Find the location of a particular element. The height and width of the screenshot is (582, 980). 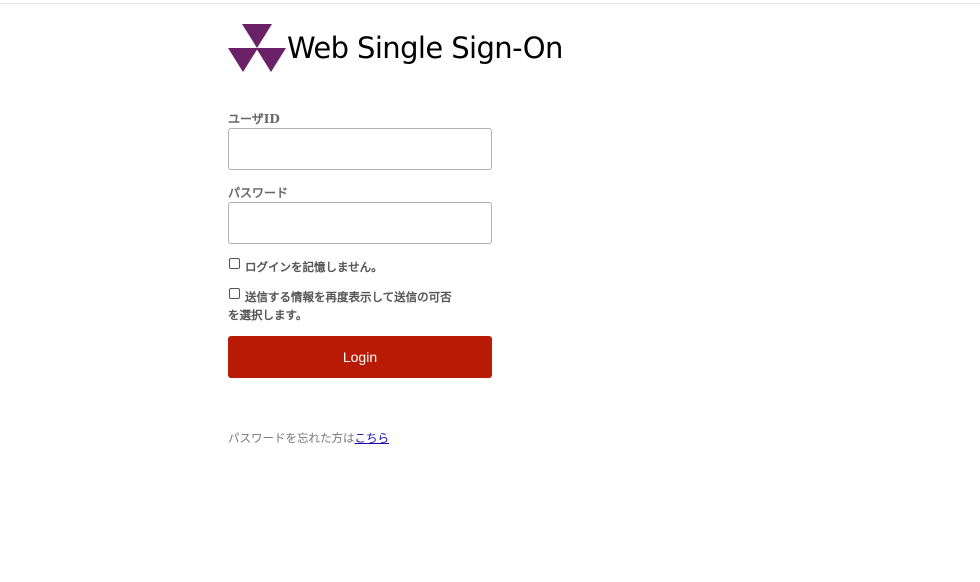

consent-label: 送信する情報を再度表示して送信の可否を選択します。 is located at coordinates (353, 306).